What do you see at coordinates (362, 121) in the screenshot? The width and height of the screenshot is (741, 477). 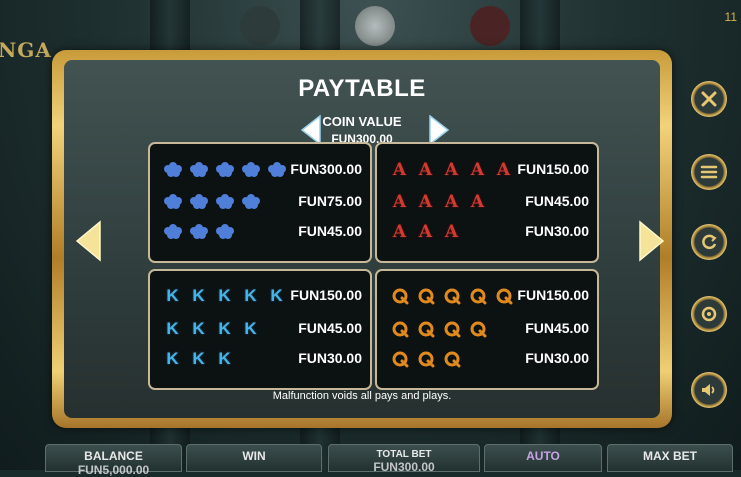 I see `coin-value-label: COIN VALUE` at bounding box center [362, 121].